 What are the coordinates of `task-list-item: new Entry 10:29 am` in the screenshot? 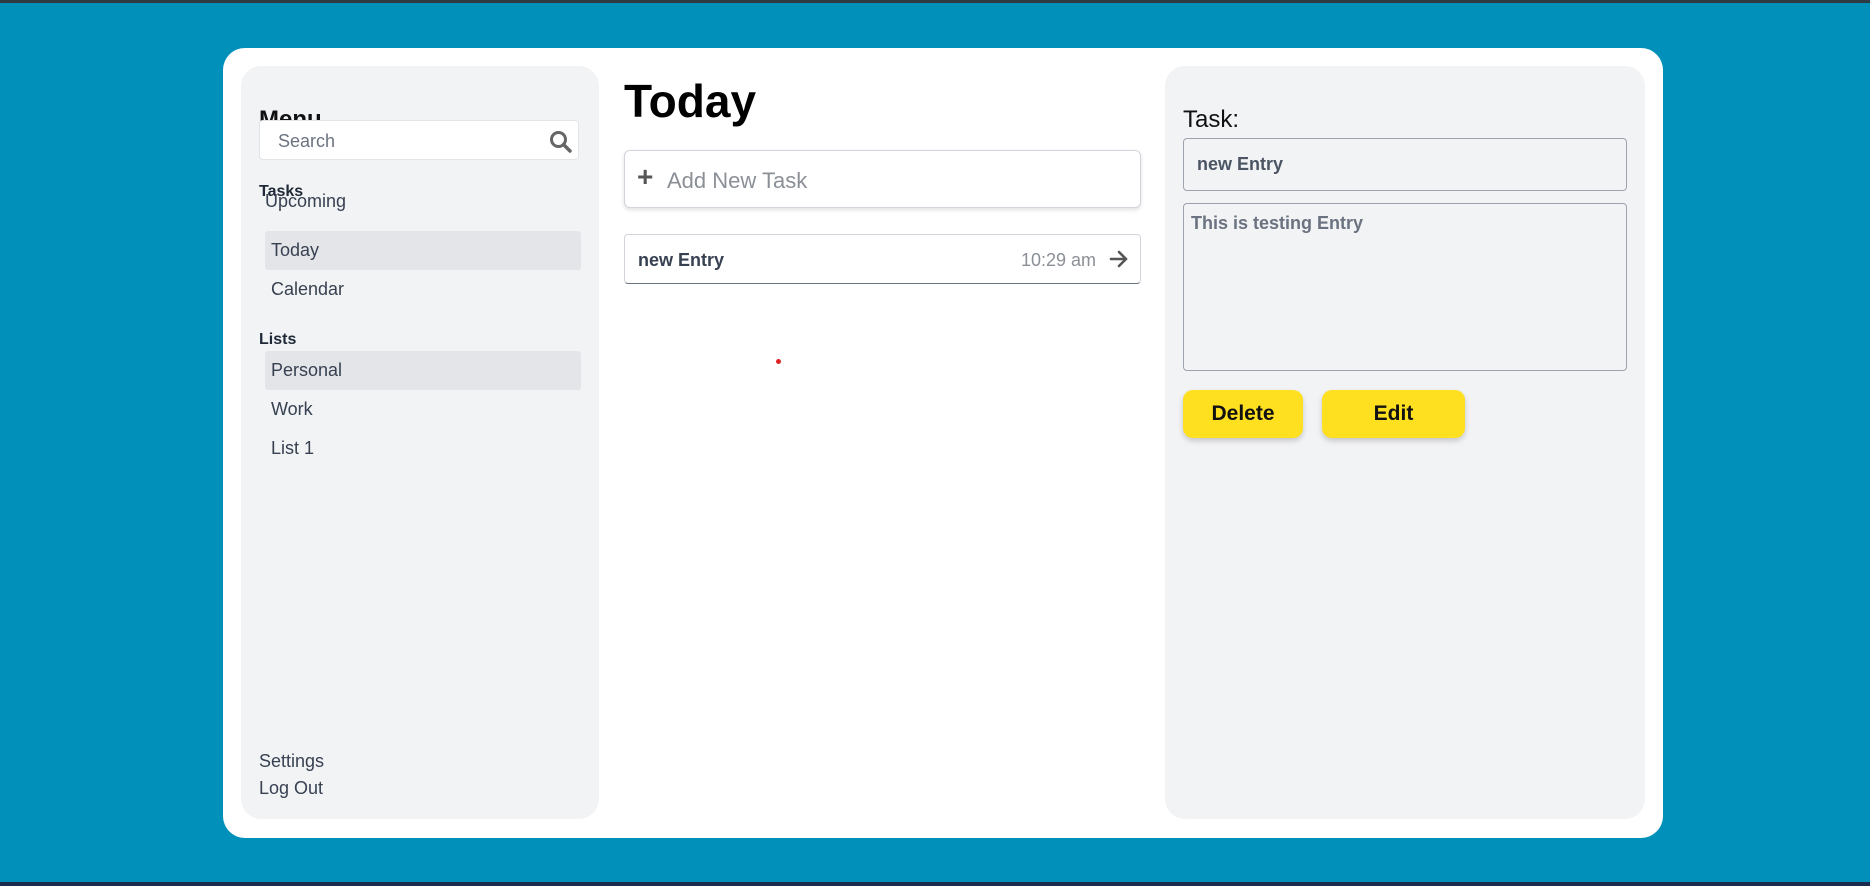 It's located at (882, 259).